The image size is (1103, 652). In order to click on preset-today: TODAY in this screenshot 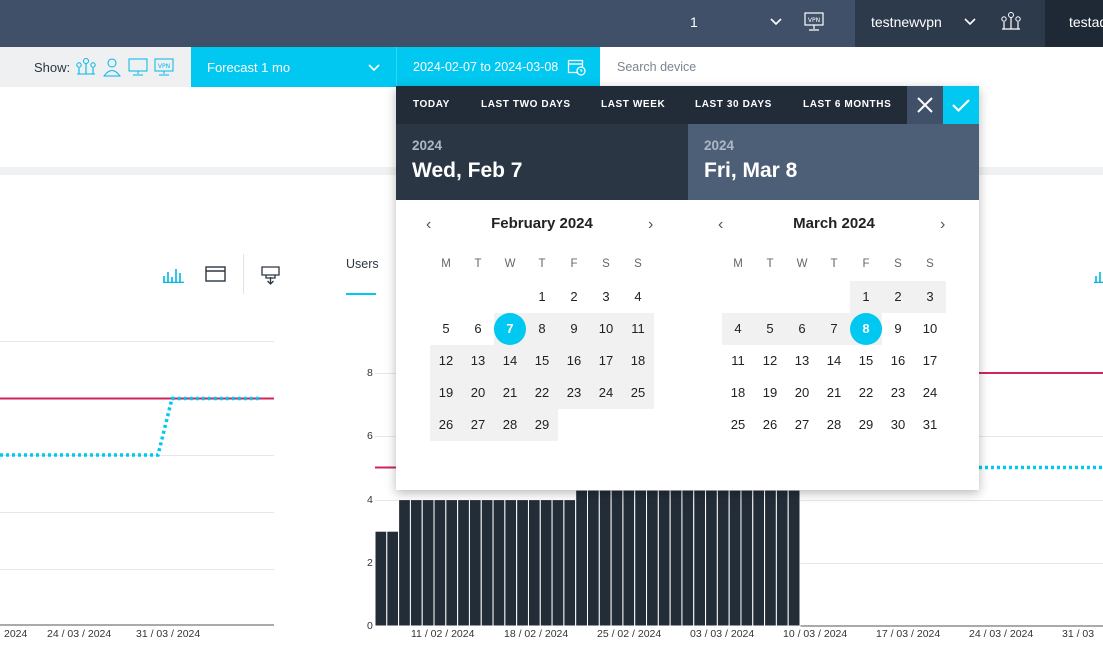, I will do `click(431, 104)`.